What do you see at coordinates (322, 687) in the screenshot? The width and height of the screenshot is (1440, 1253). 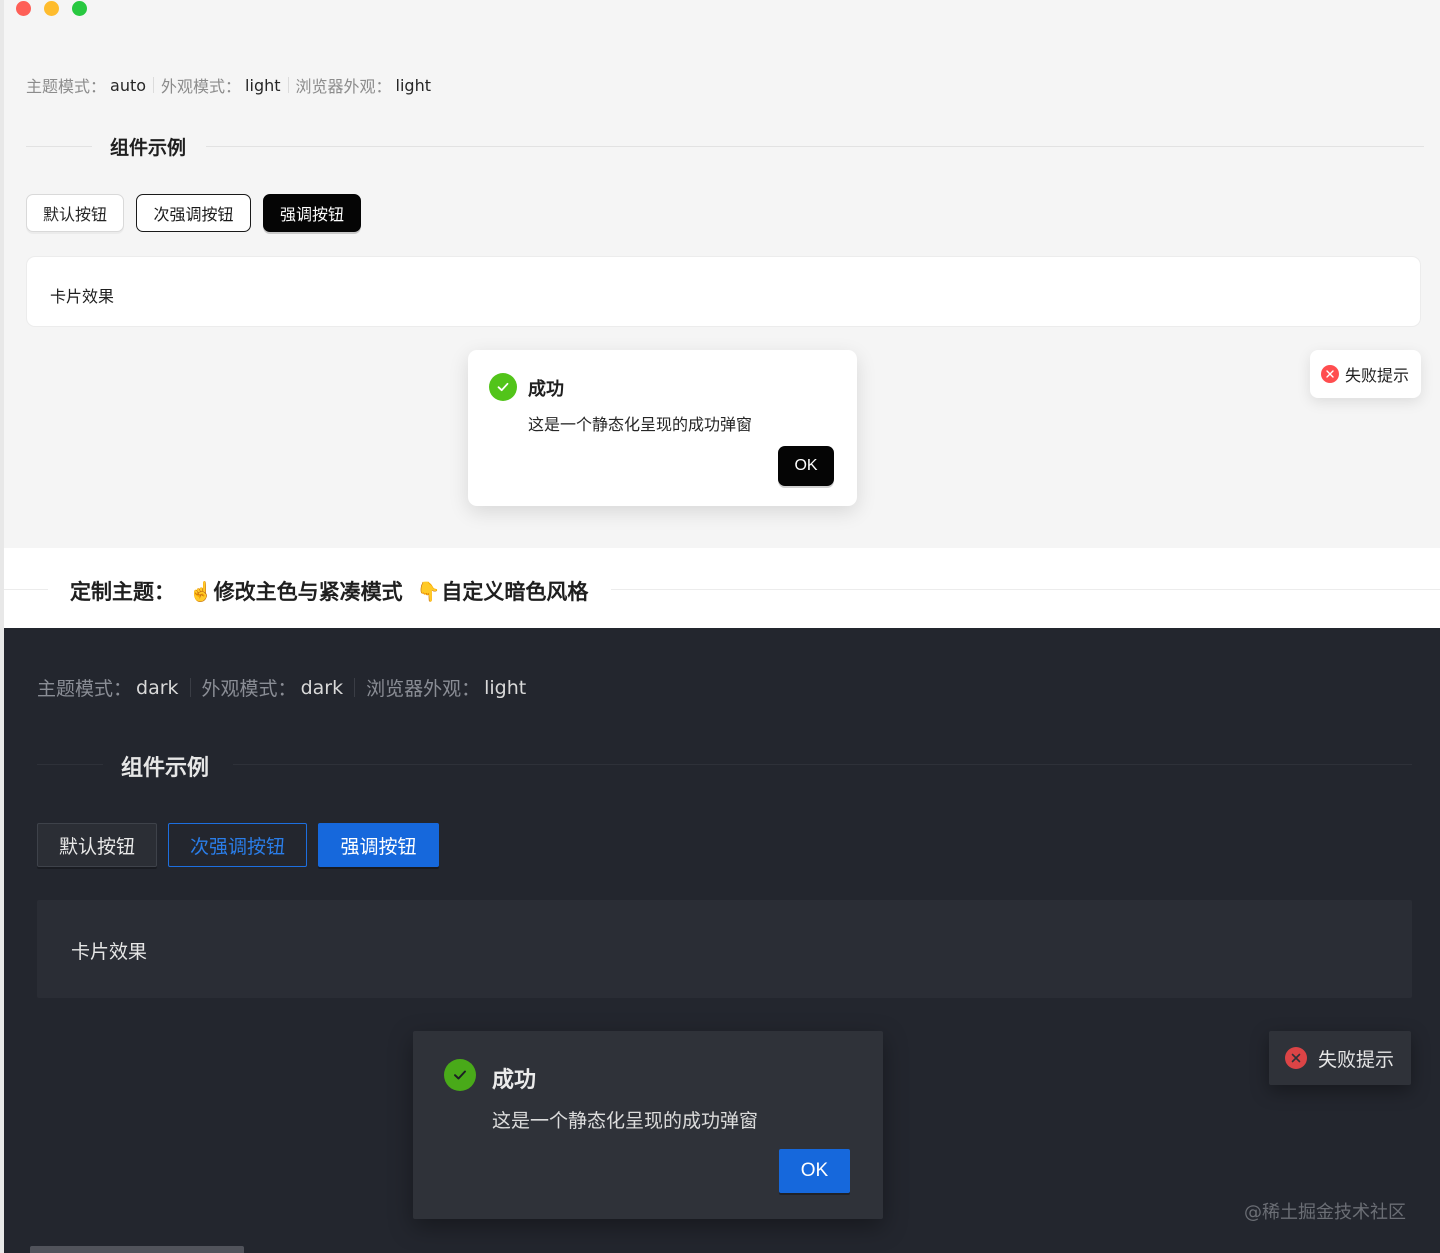 I see `appearance-mode-value: dark` at bounding box center [322, 687].